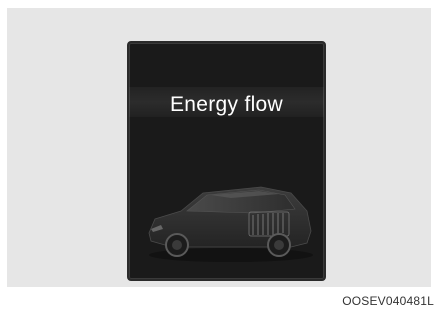 The height and width of the screenshot is (309, 438). Describe the element at coordinates (388, 301) in the screenshot. I see `figure-code: OOSEV040481L` at that location.